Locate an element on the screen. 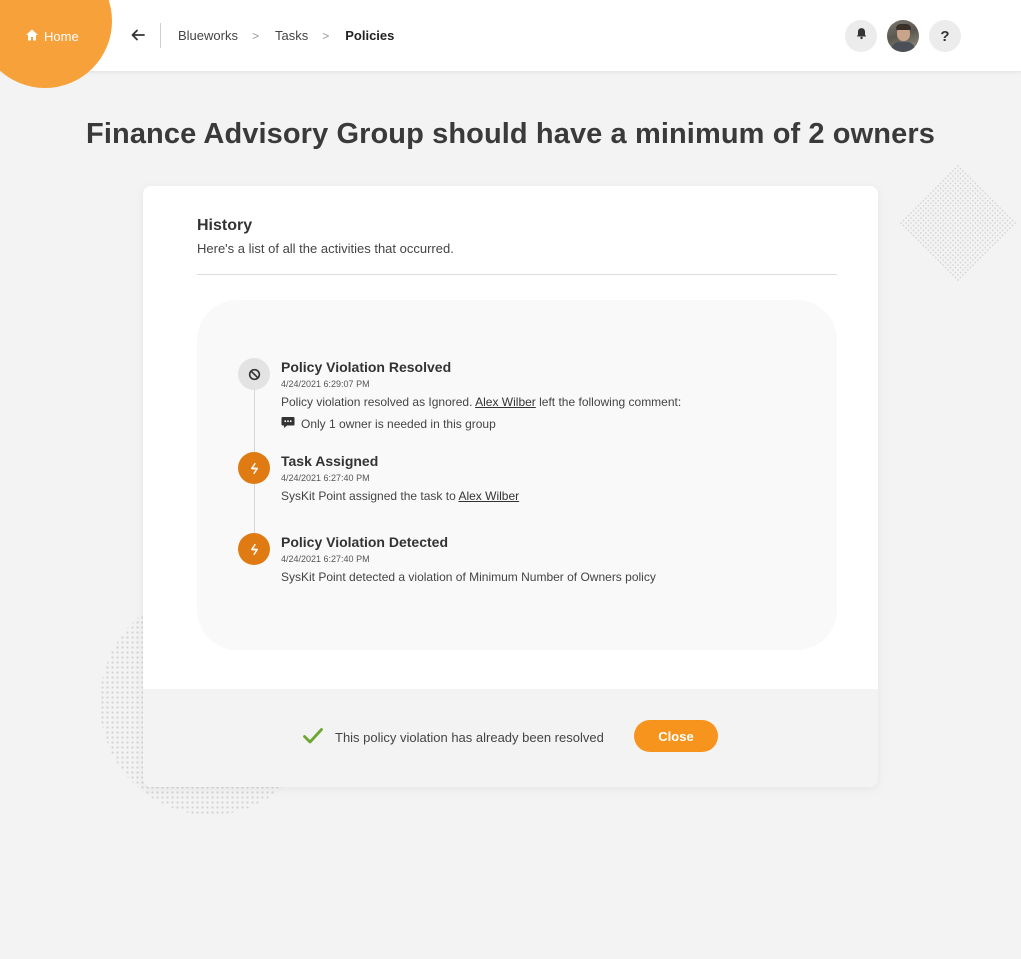 This screenshot has height=959, width=1021. help-button: ? is located at coordinates (945, 36).